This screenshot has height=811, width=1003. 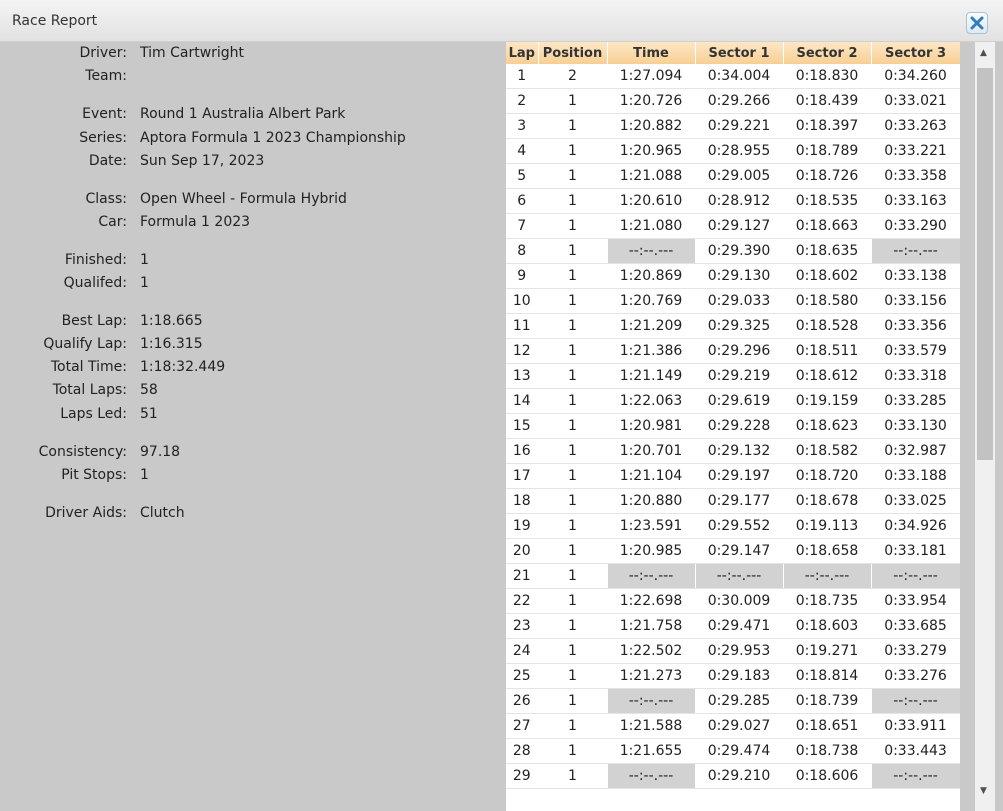 What do you see at coordinates (651, 501) in the screenshot?
I see `cell-time: 1:20.880` at bounding box center [651, 501].